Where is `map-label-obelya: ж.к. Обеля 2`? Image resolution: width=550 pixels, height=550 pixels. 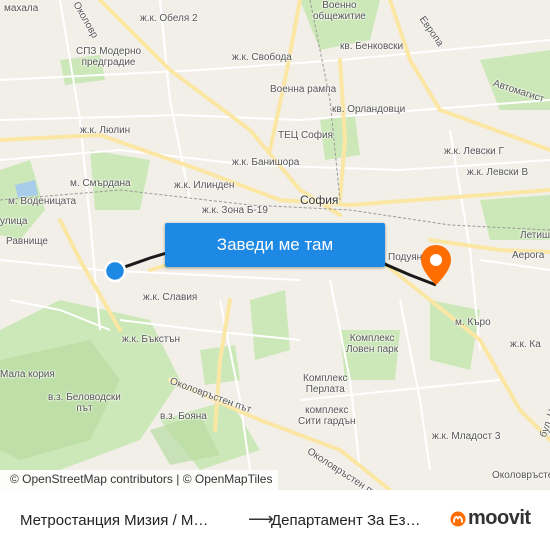 map-label-obelya: ж.к. Обеля 2 is located at coordinates (169, 18).